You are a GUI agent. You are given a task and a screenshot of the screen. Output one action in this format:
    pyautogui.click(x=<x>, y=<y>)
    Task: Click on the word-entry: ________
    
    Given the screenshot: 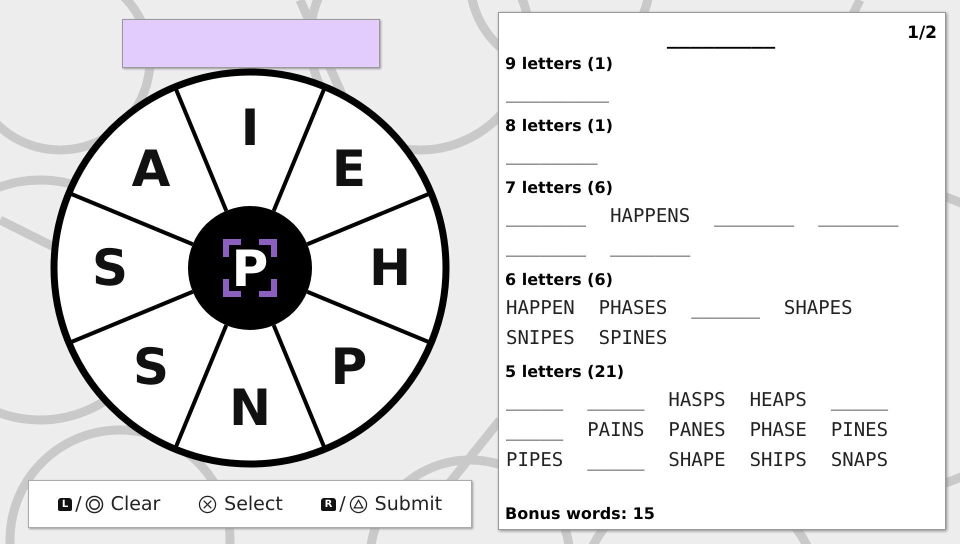 What is the action you would take?
    pyautogui.click(x=552, y=154)
    